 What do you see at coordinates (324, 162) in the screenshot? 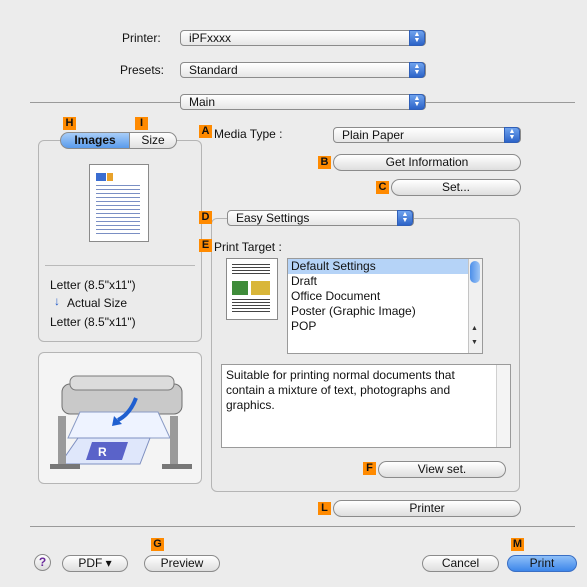
I see `tag-b: B` at bounding box center [324, 162].